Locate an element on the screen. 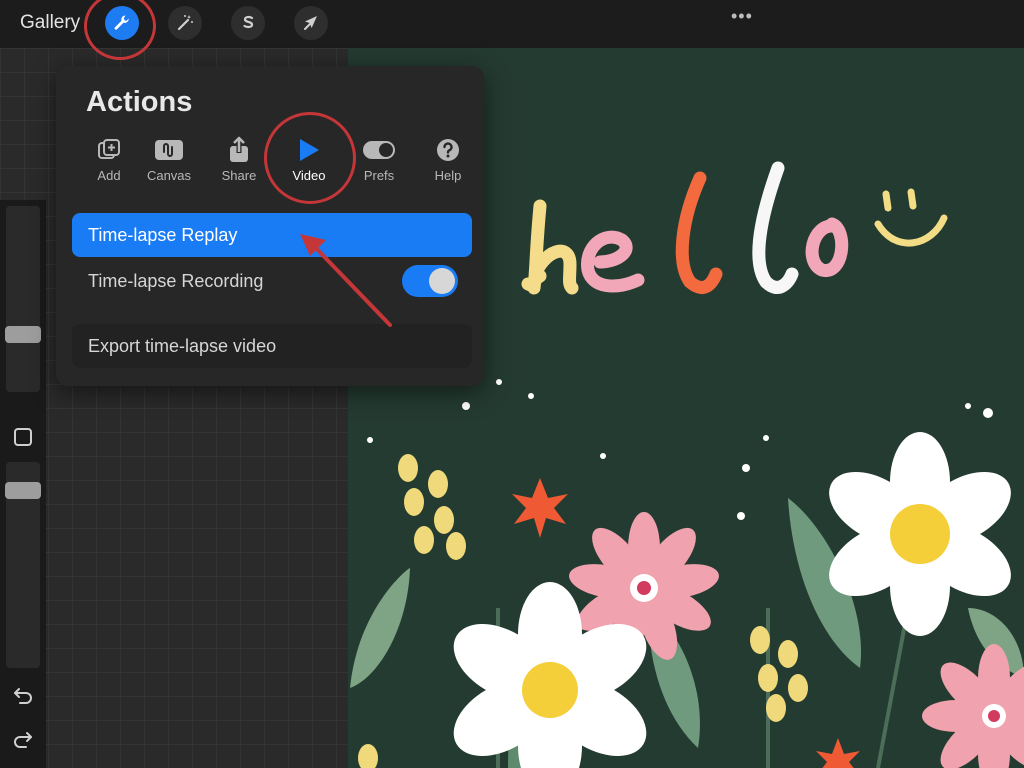 This screenshot has height=768, width=1024. transform-button is located at coordinates (311, 23).